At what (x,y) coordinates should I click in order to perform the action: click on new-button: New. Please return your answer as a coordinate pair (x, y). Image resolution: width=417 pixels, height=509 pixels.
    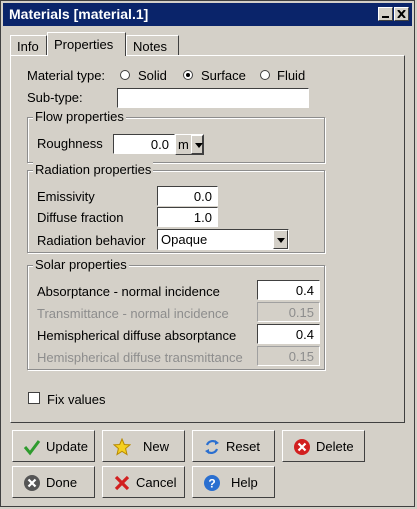
    Looking at the image, I should click on (143, 446).